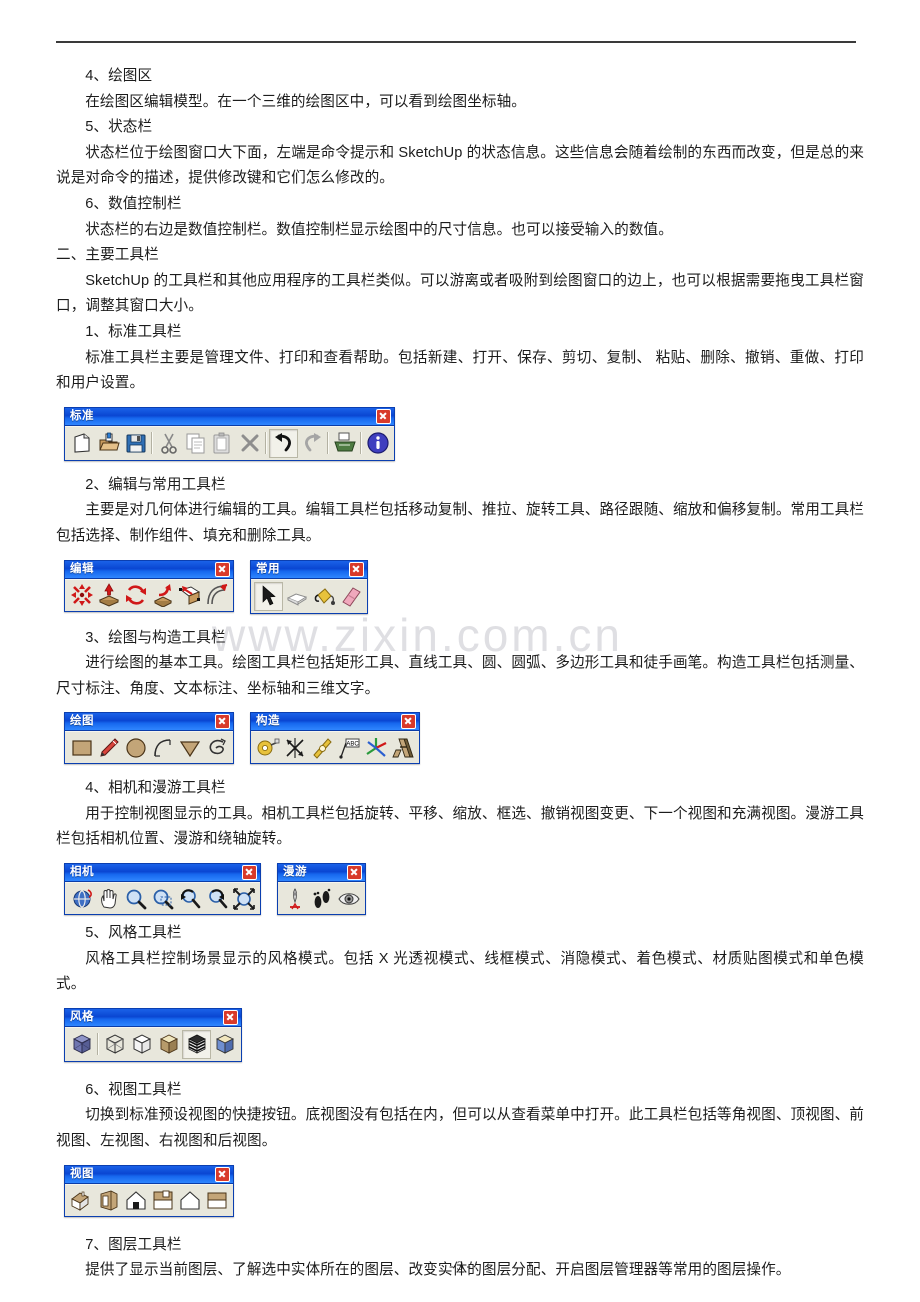 This screenshot has height=1302, width=920. Describe the element at coordinates (456, 42) in the screenshot. I see `header-rule` at that location.